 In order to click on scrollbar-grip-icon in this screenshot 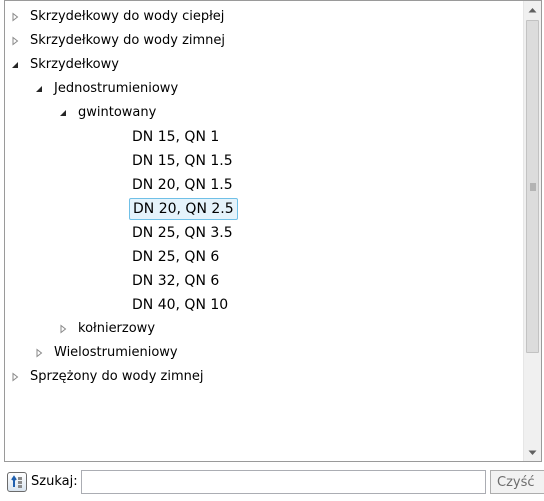, I will do `click(533, 186)`.